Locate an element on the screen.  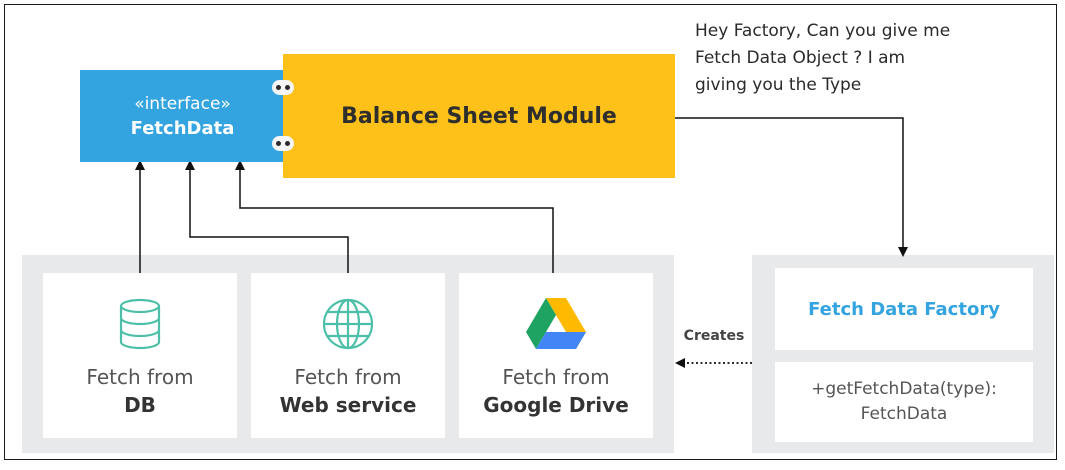
note-line-3: giving you the Type is located at coordinates (778, 85).